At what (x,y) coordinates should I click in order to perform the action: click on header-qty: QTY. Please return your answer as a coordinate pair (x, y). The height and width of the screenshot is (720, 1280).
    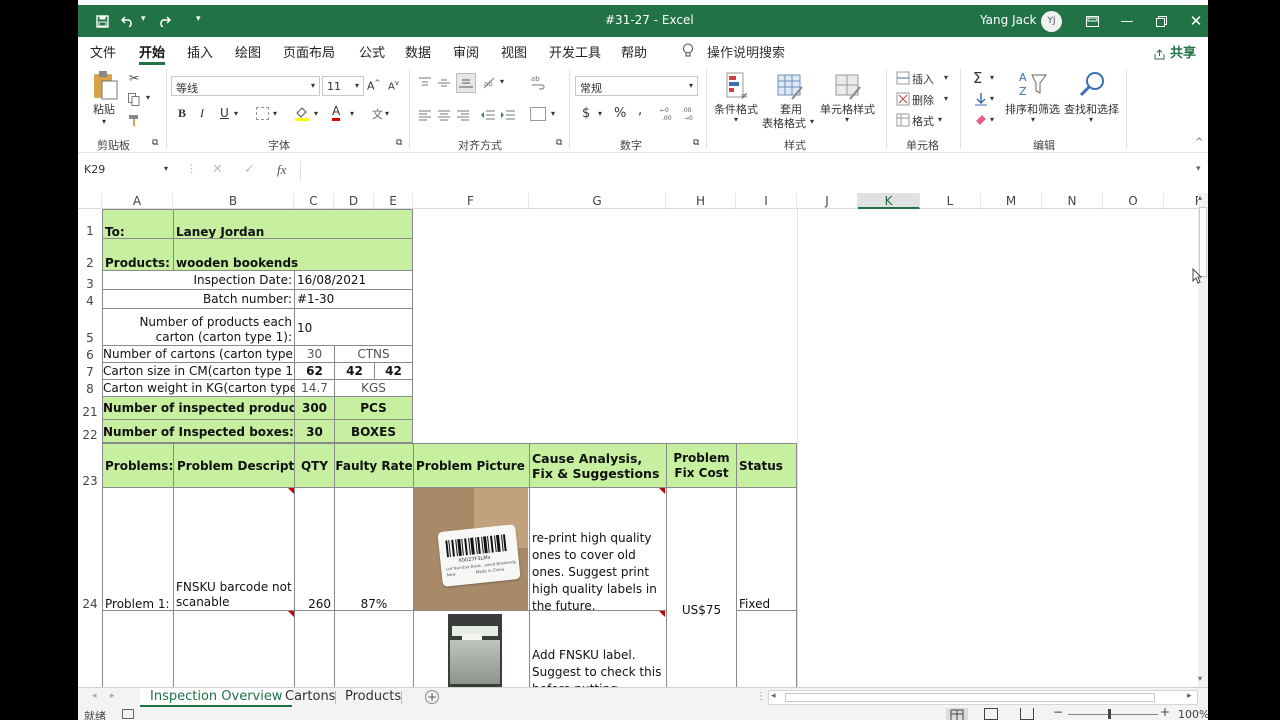
    Looking at the image, I should click on (314, 465).